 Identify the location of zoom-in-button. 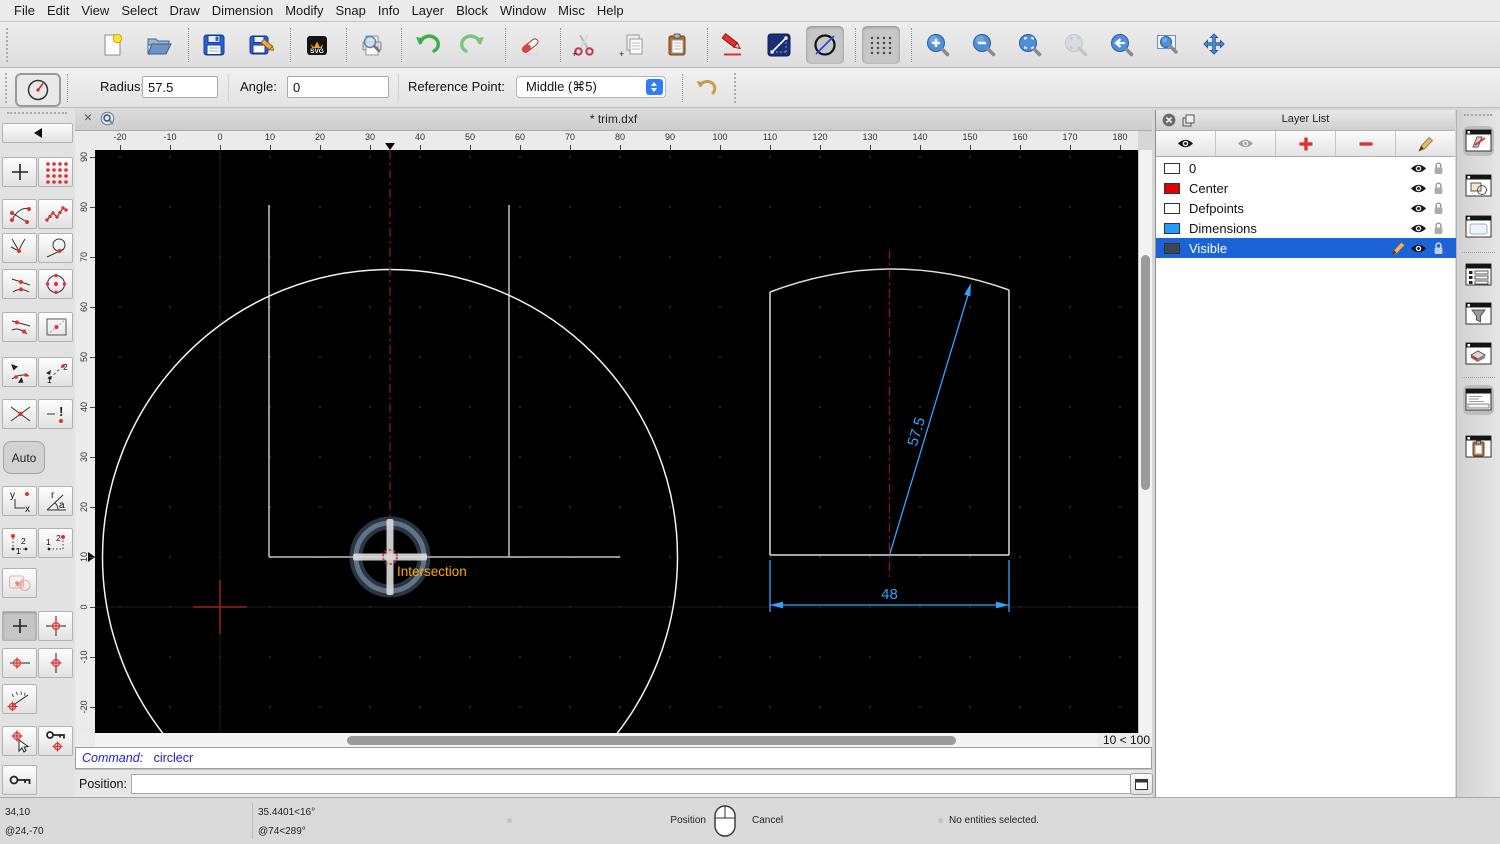
(938, 45).